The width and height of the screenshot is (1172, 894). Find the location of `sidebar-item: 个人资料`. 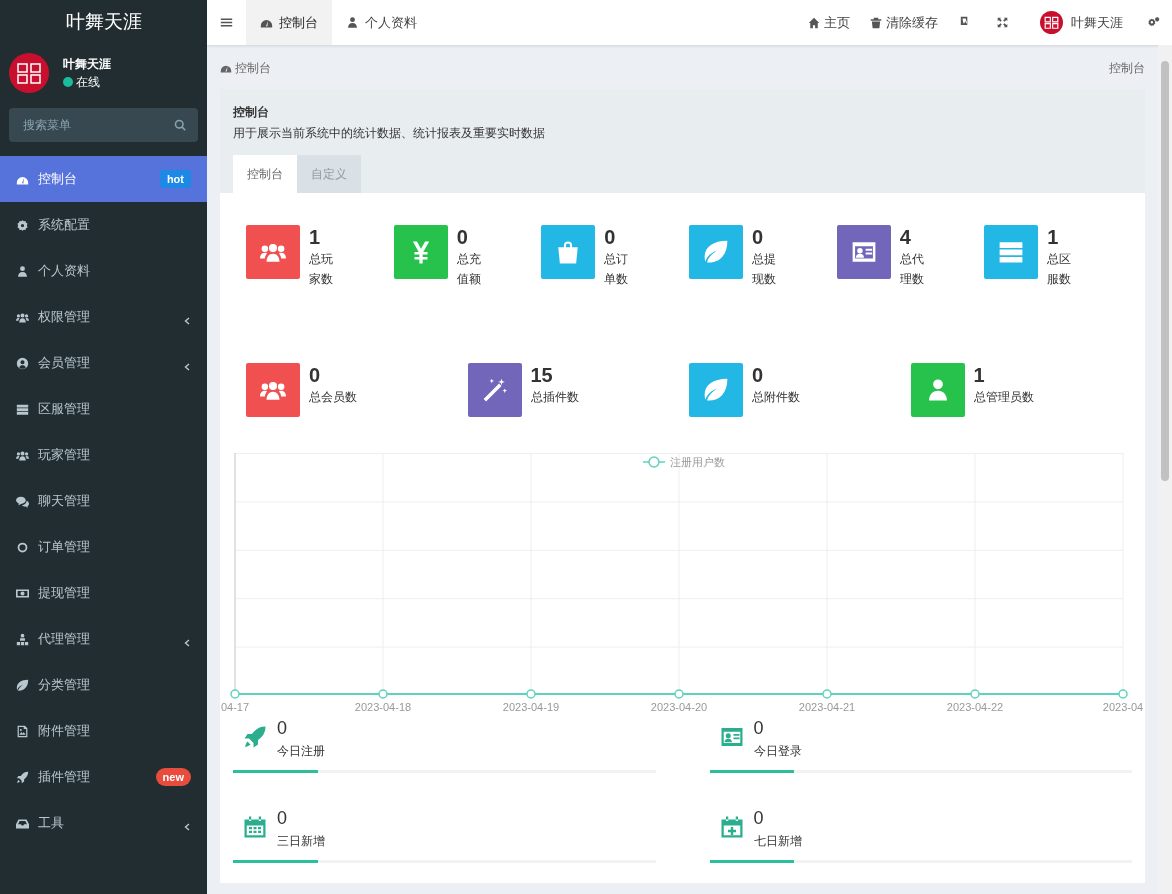

sidebar-item: 个人资料 is located at coordinates (103, 271).